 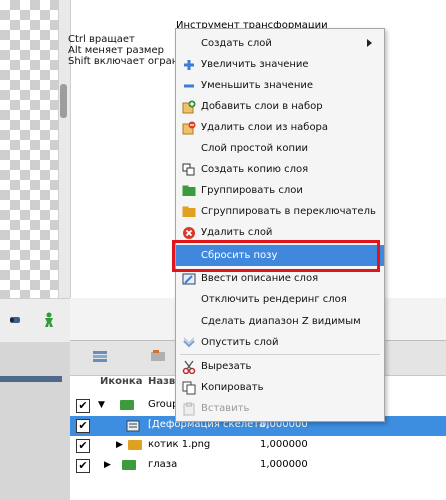 What do you see at coordinates (129, 61) in the screenshot?
I see `hint-shift: Shift включает огранич` at bounding box center [129, 61].